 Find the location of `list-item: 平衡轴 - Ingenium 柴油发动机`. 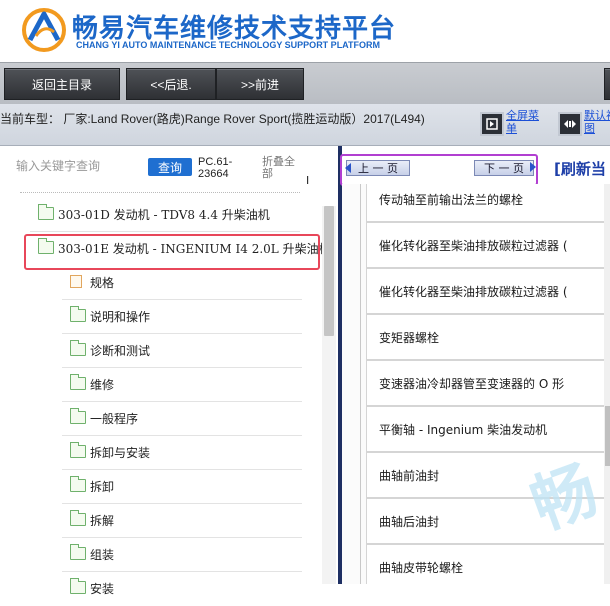

list-item: 平衡轴 - Ingenium 柴油发动机 is located at coordinates (488, 429).